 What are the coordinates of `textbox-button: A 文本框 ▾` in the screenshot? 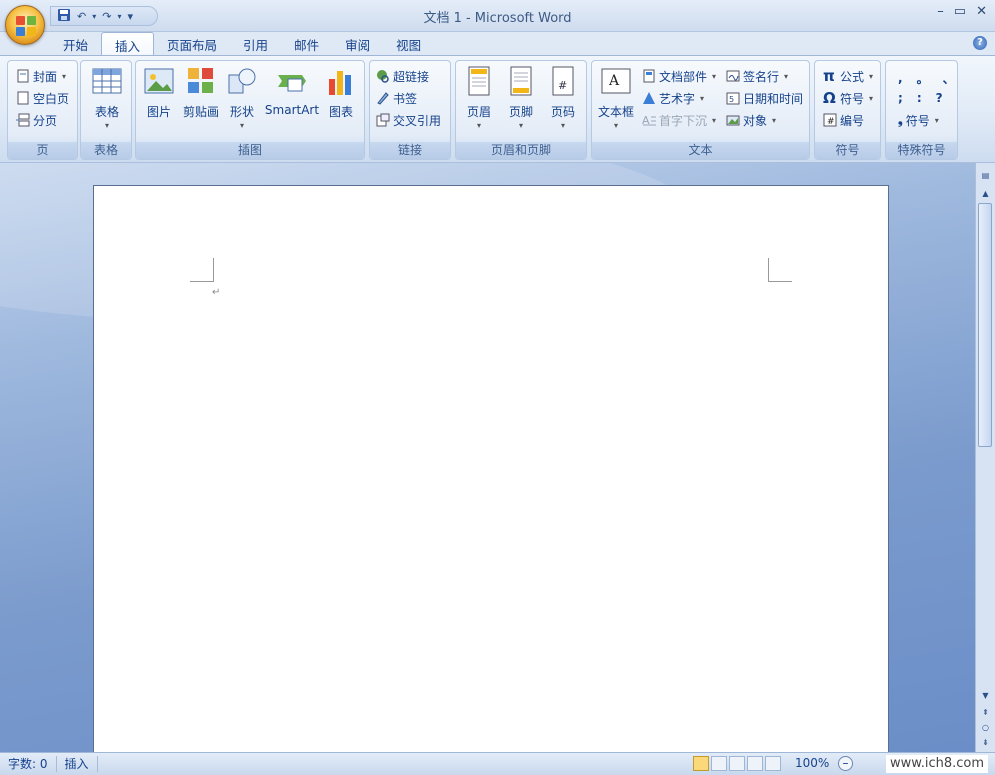 It's located at (616, 97).